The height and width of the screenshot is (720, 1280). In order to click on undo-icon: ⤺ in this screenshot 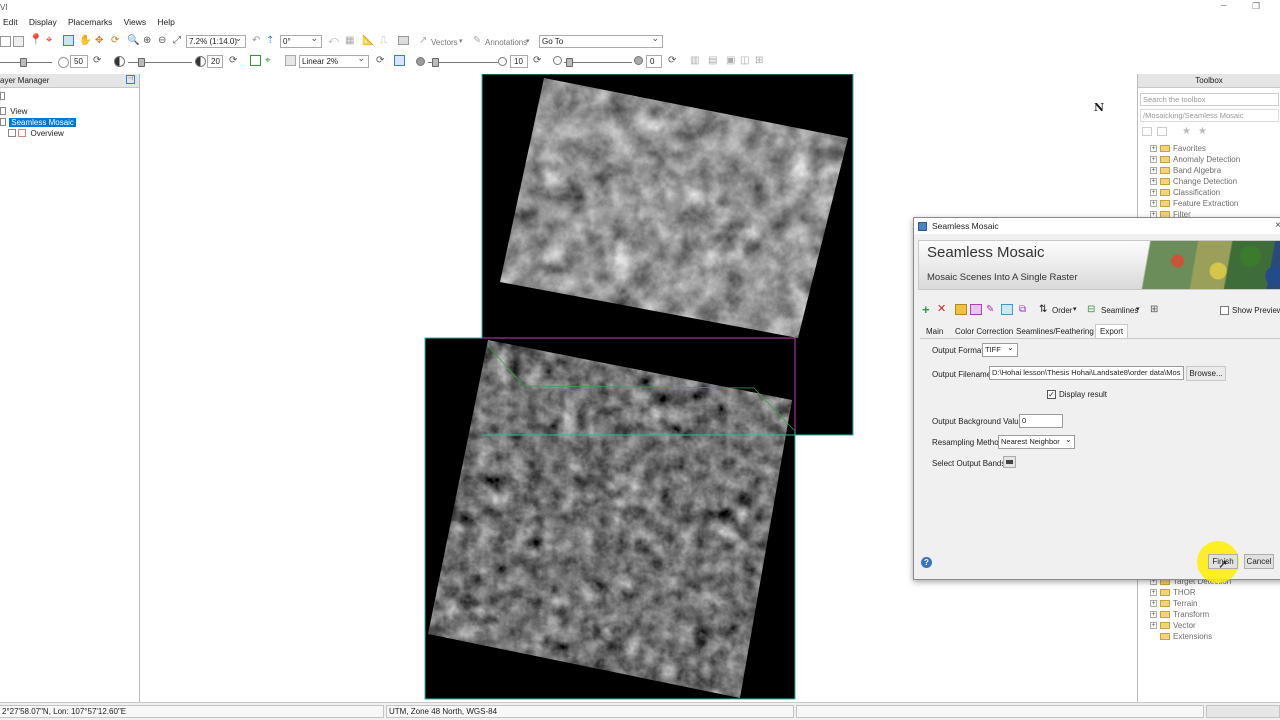, I will do `click(333, 40)`.